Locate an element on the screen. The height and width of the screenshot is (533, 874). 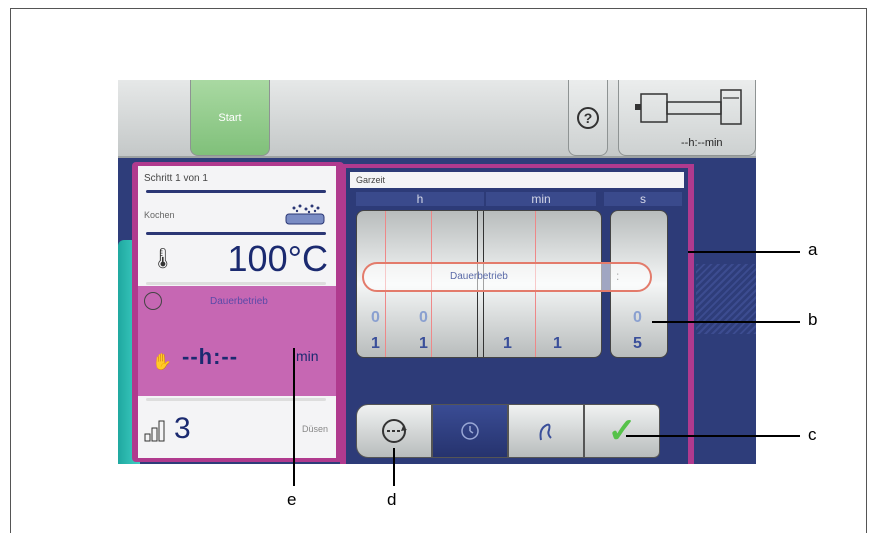
column-header-hours: h is located at coordinates (420, 199).